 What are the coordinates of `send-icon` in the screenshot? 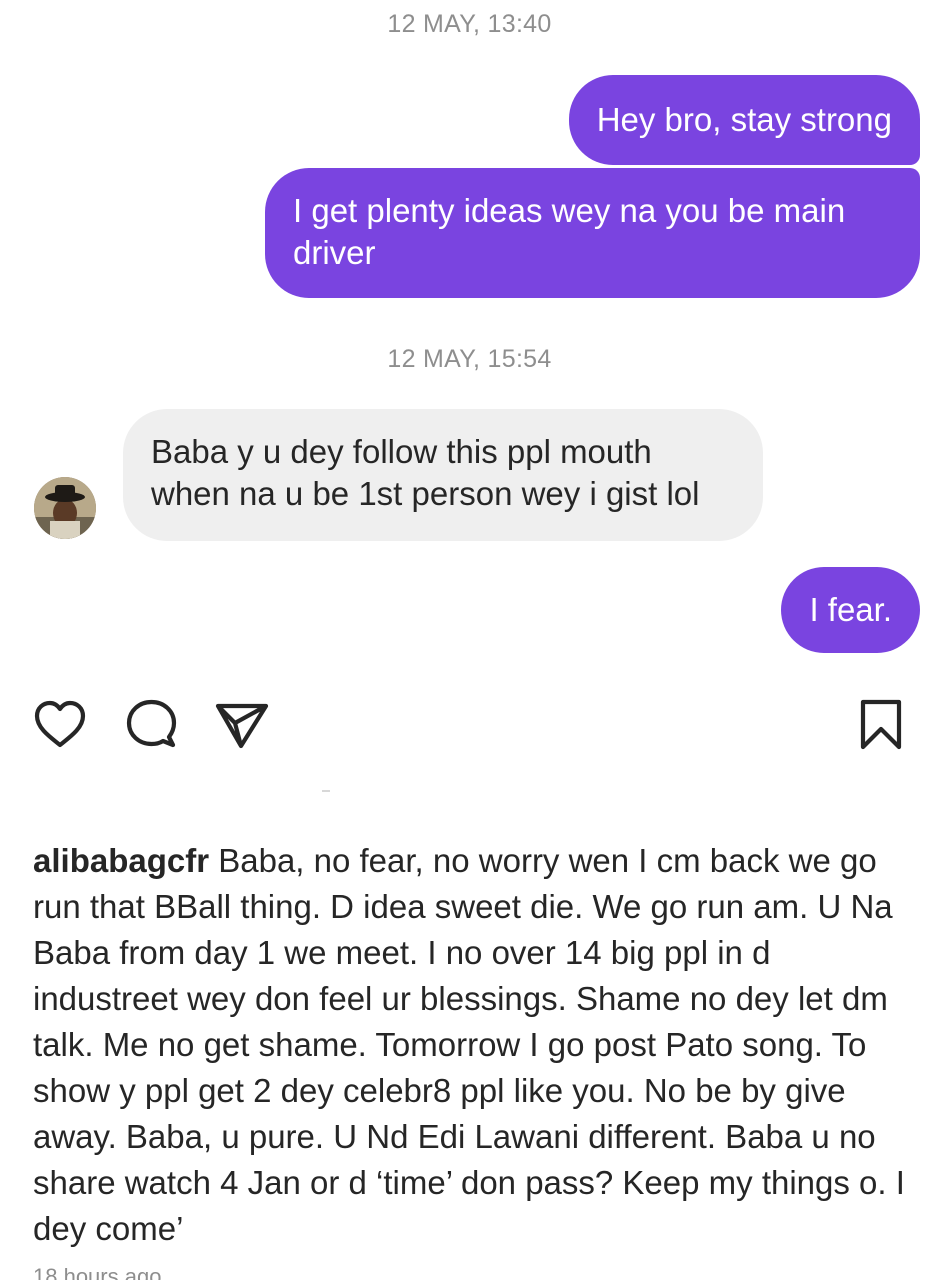 It's located at (242, 725).